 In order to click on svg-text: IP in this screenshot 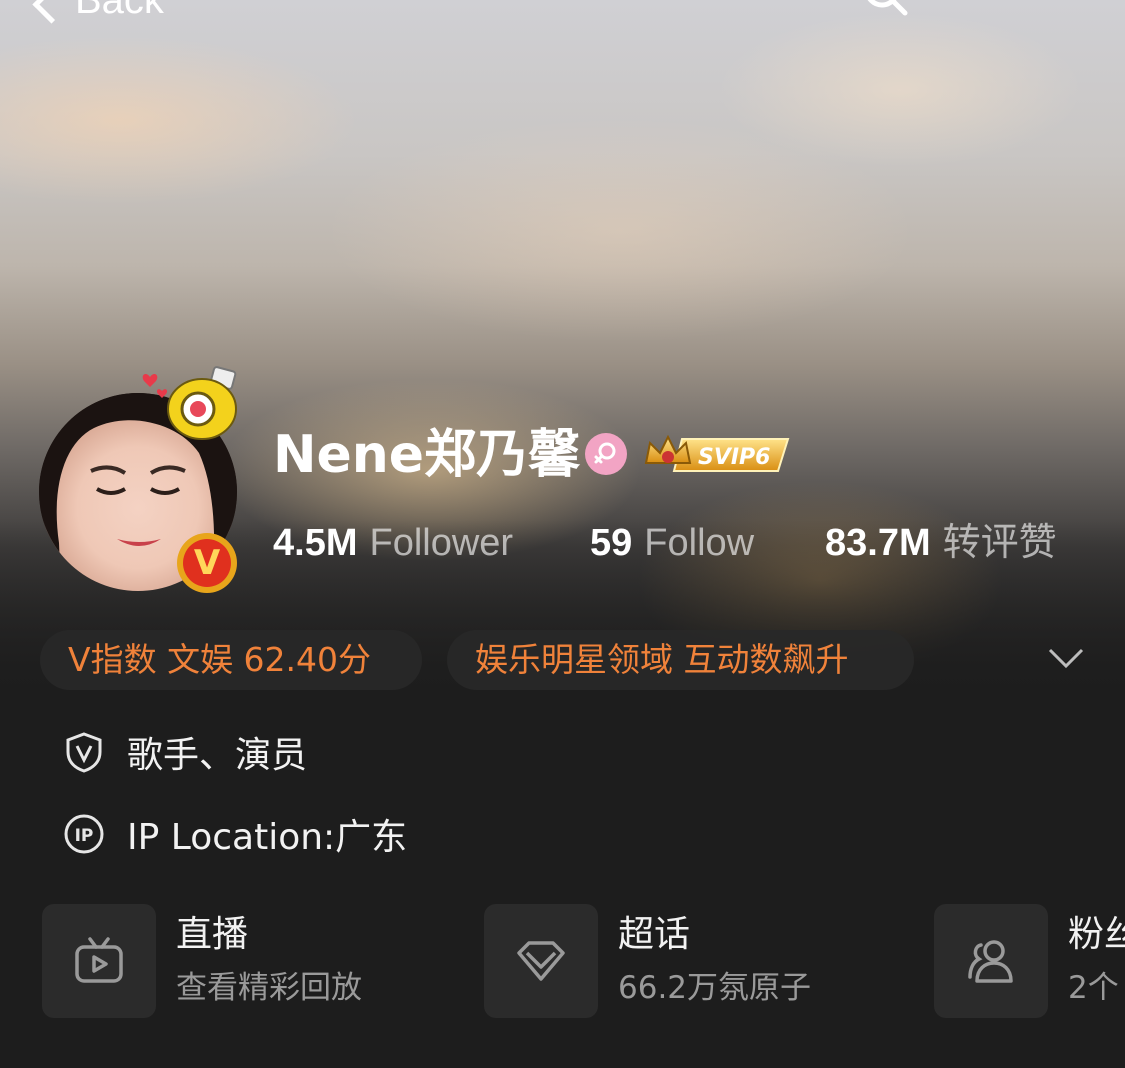, I will do `click(84, 836)`.